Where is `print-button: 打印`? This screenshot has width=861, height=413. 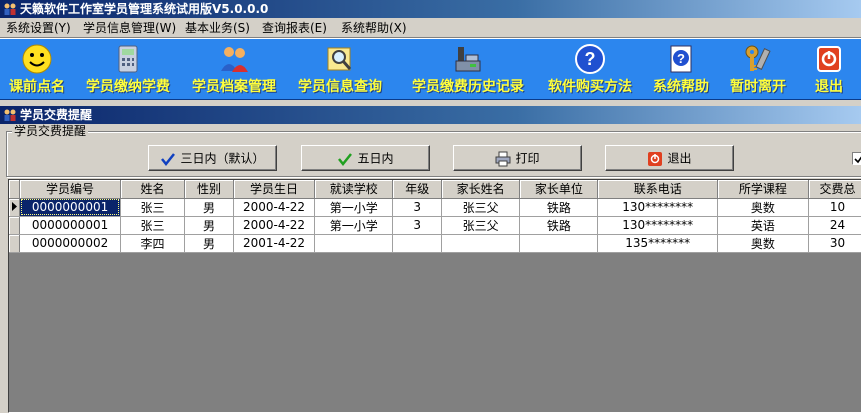 print-button: 打印 is located at coordinates (517, 158).